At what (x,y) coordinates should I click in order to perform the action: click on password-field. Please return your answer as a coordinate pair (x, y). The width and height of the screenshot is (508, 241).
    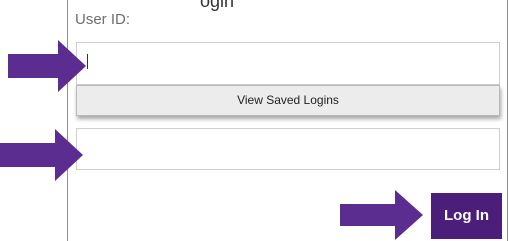
    Looking at the image, I should click on (288, 149).